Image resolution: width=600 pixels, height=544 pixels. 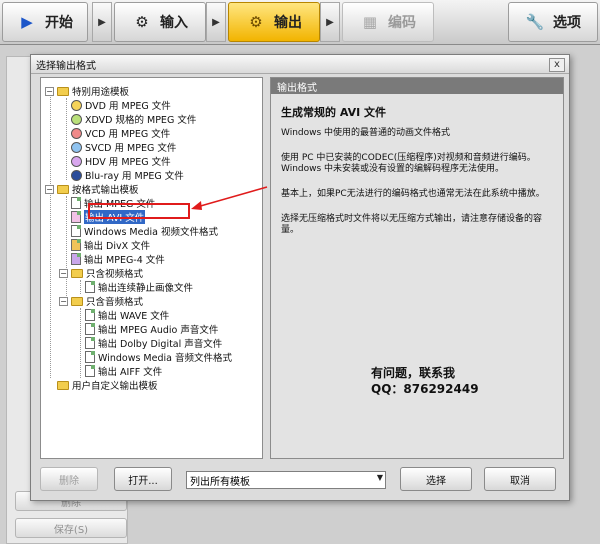 I want to click on image-sequence-icon, so click(x=90, y=287).